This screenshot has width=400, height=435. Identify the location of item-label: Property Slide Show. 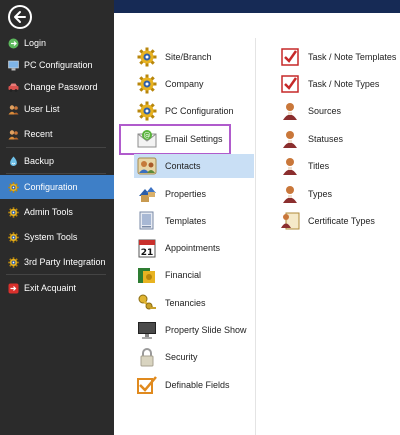
(206, 330).